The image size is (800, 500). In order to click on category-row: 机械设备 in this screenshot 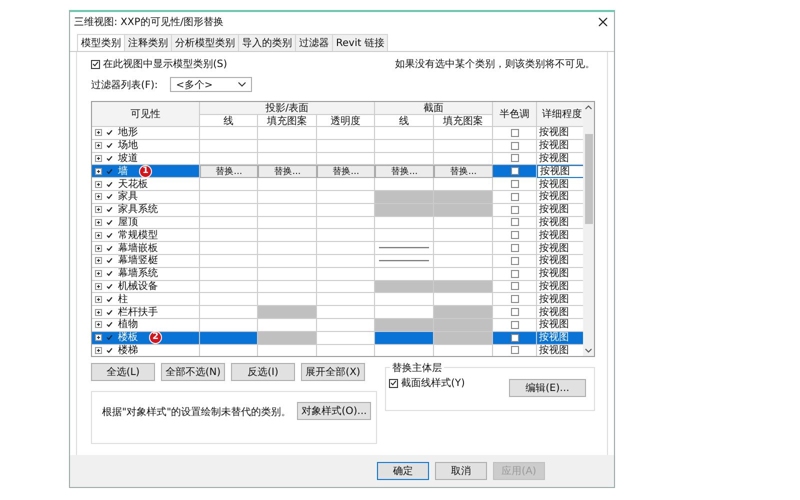, I will do `click(146, 287)`.